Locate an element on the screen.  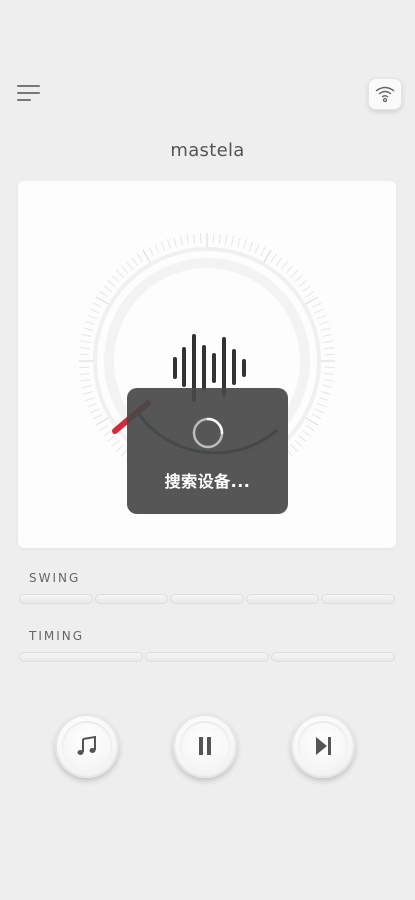
hamburger-menu-icon is located at coordinates (28, 86).